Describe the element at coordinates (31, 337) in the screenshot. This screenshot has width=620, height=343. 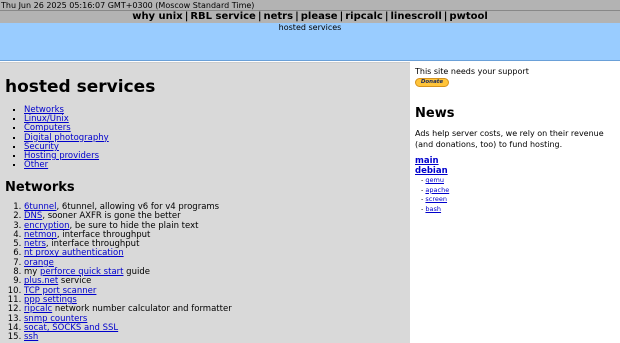
I see `network-link: ssh` at that location.